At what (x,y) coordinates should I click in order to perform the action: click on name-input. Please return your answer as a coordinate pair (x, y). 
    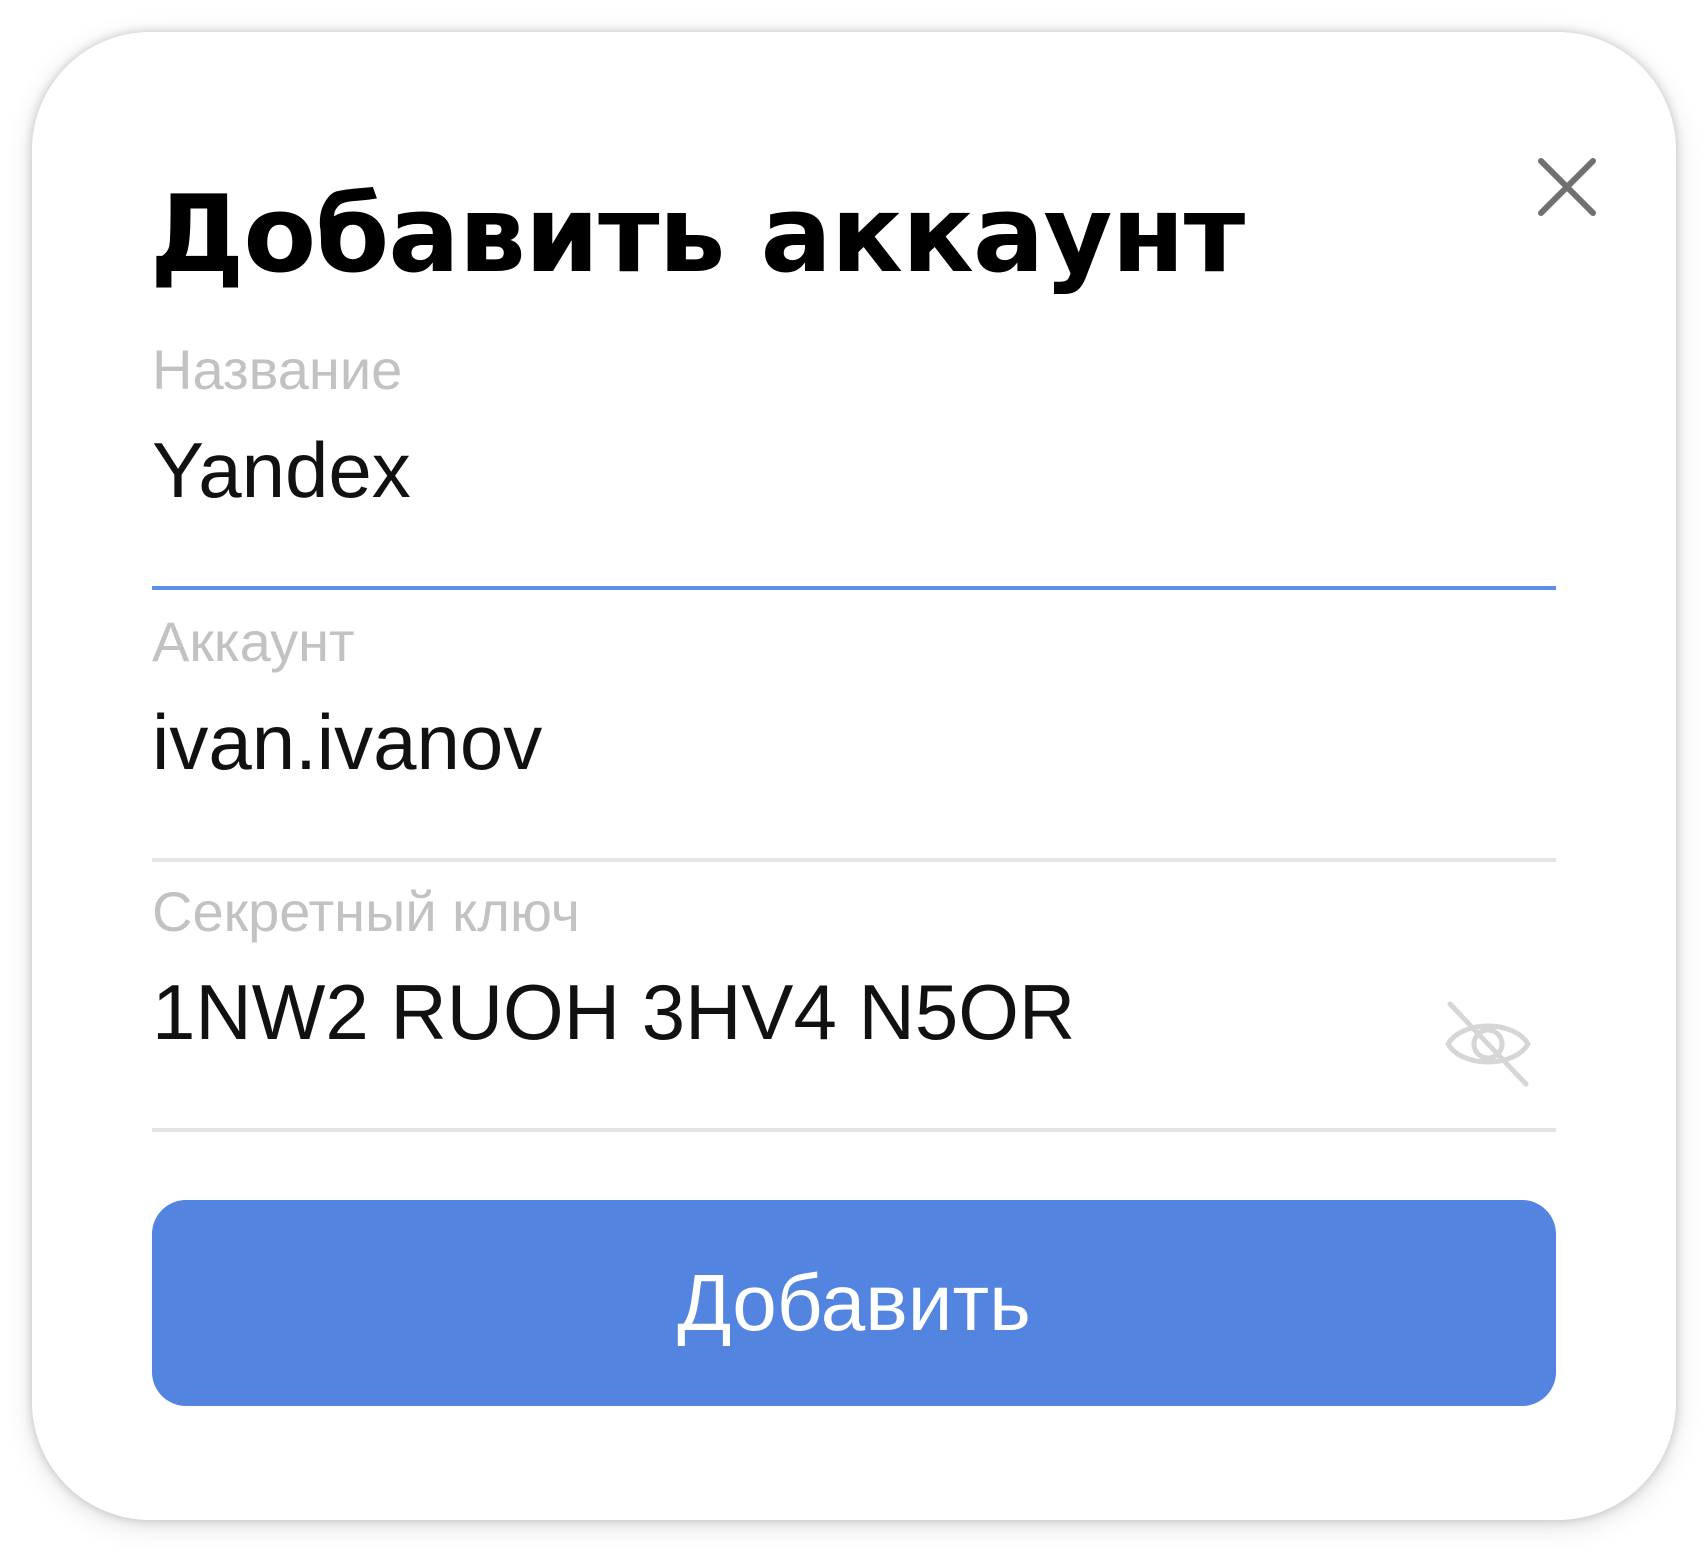
    Looking at the image, I should click on (854, 471).